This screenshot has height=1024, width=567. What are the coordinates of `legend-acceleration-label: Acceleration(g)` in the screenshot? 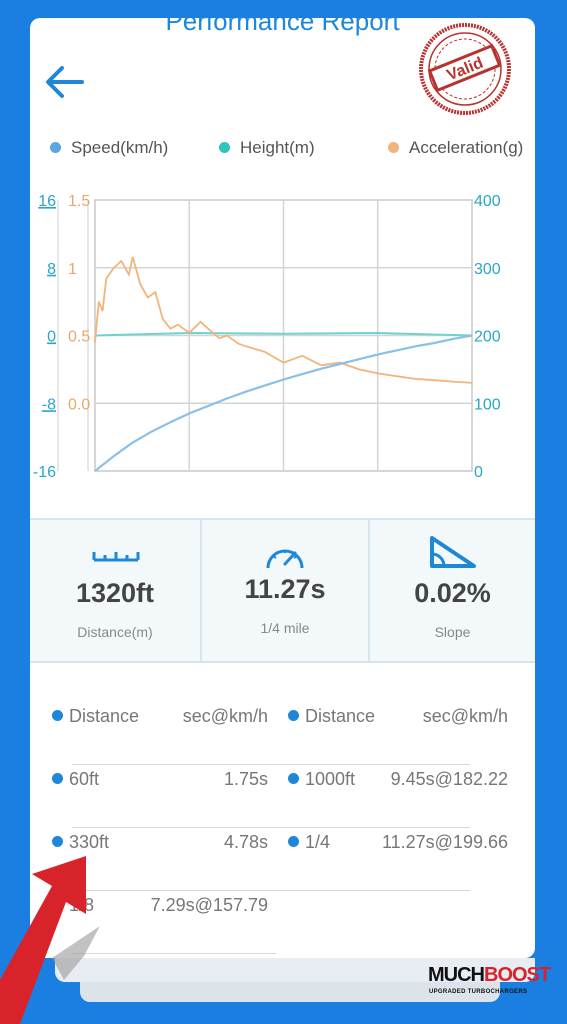 It's located at (466, 147).